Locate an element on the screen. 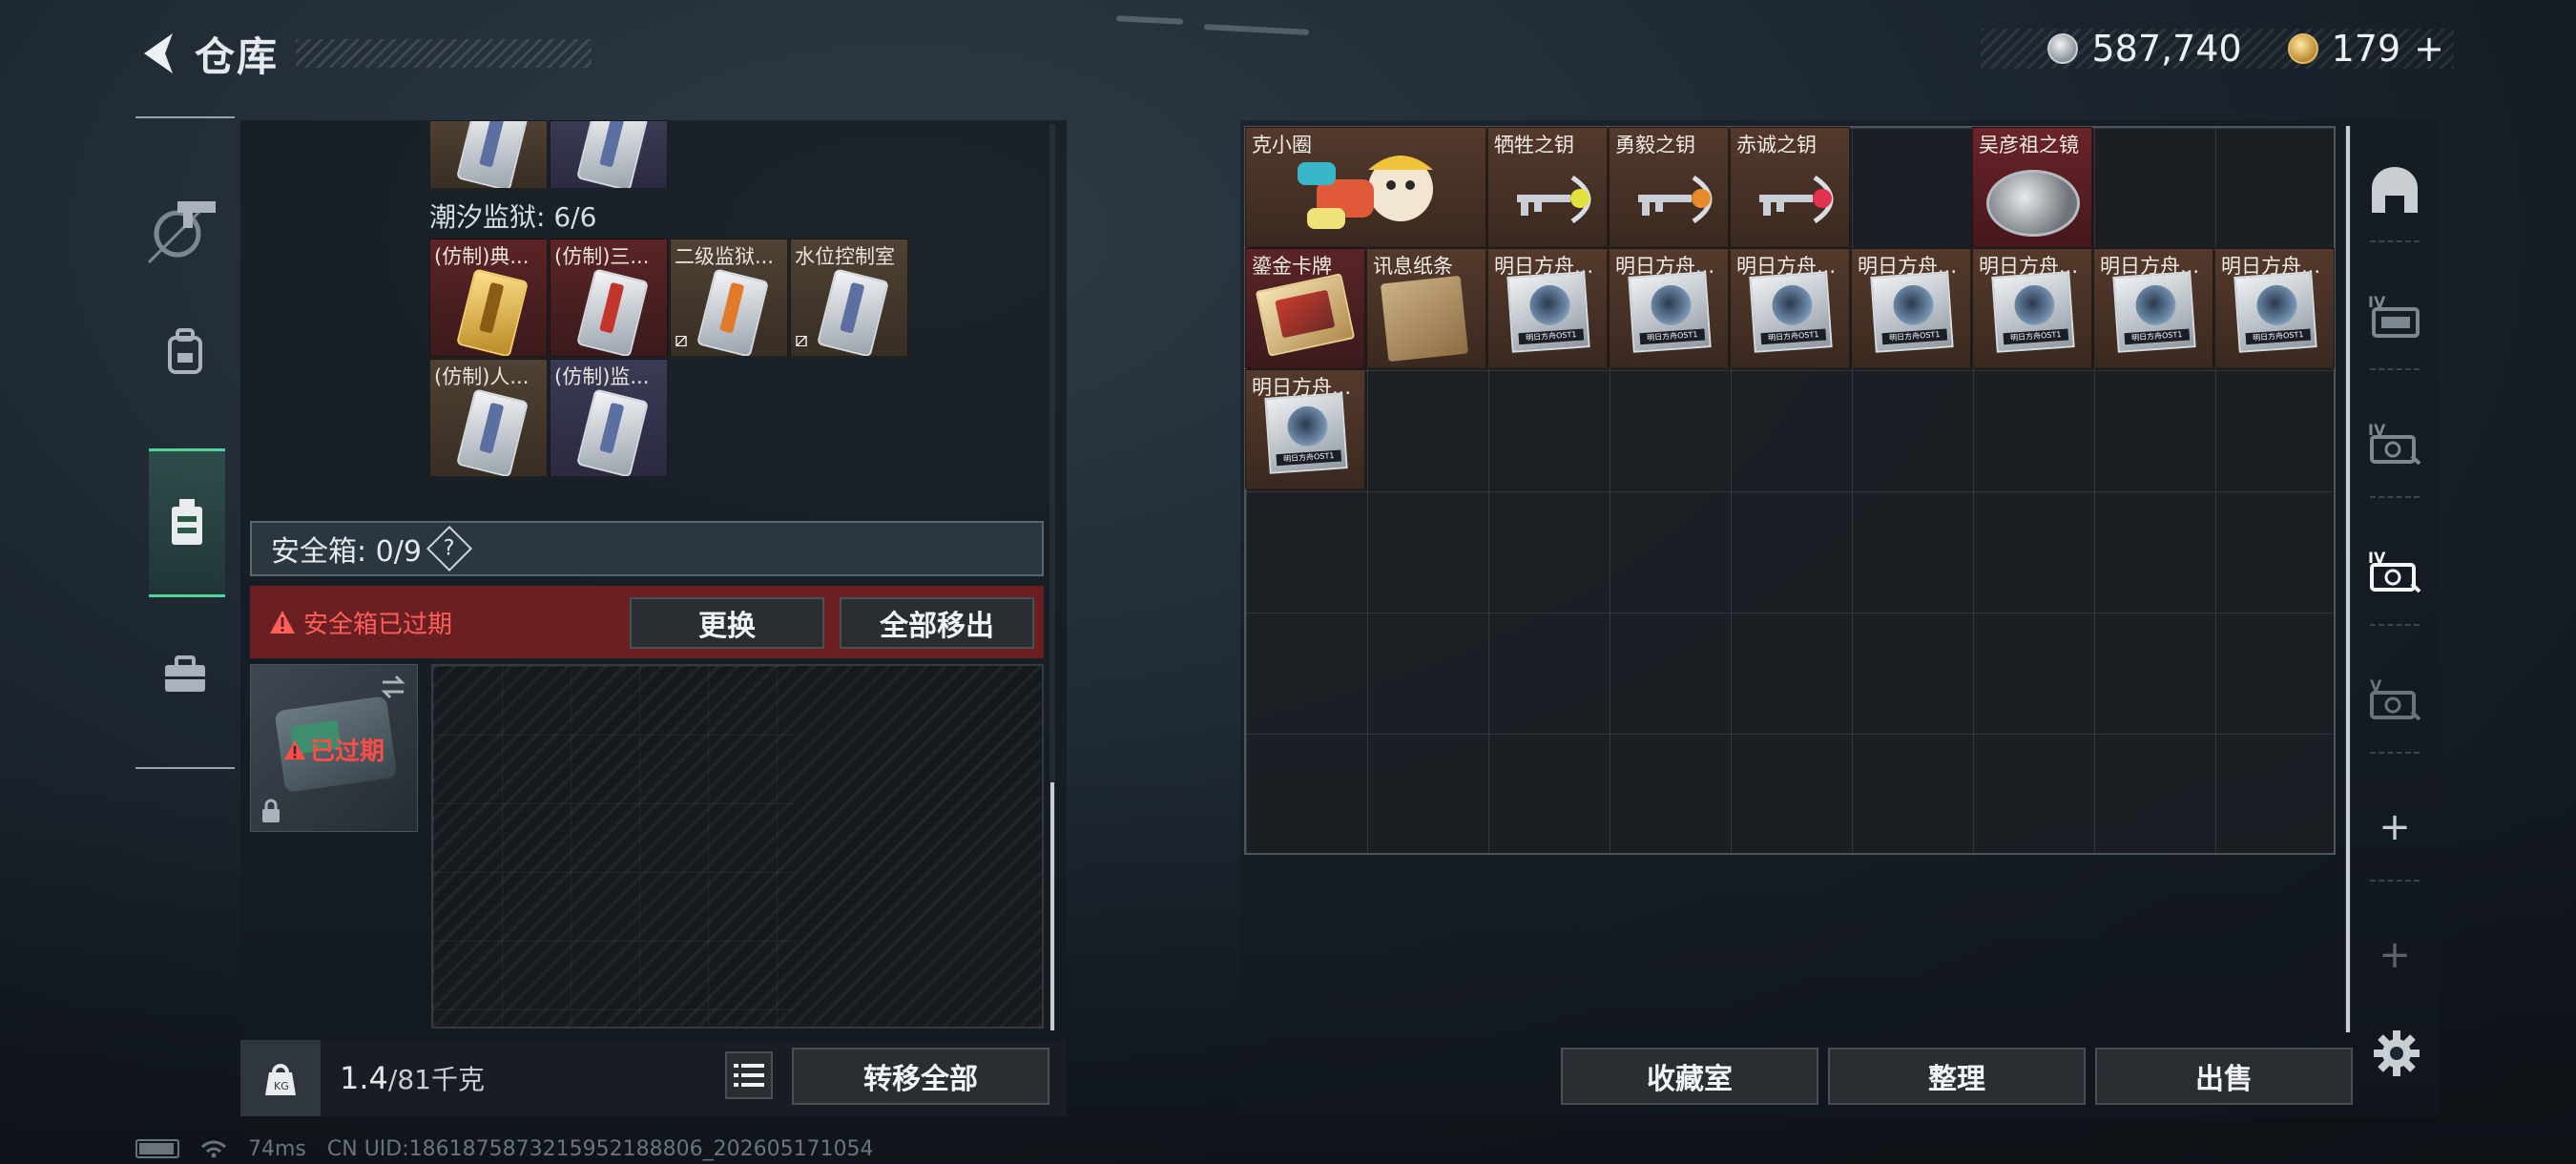  back-arrow-icon is located at coordinates (157, 53).